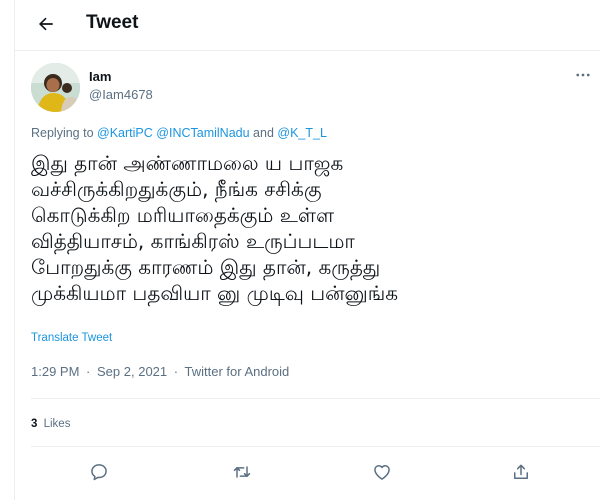 This screenshot has height=500, width=600. I want to click on arrow-left-icon, so click(46, 24).